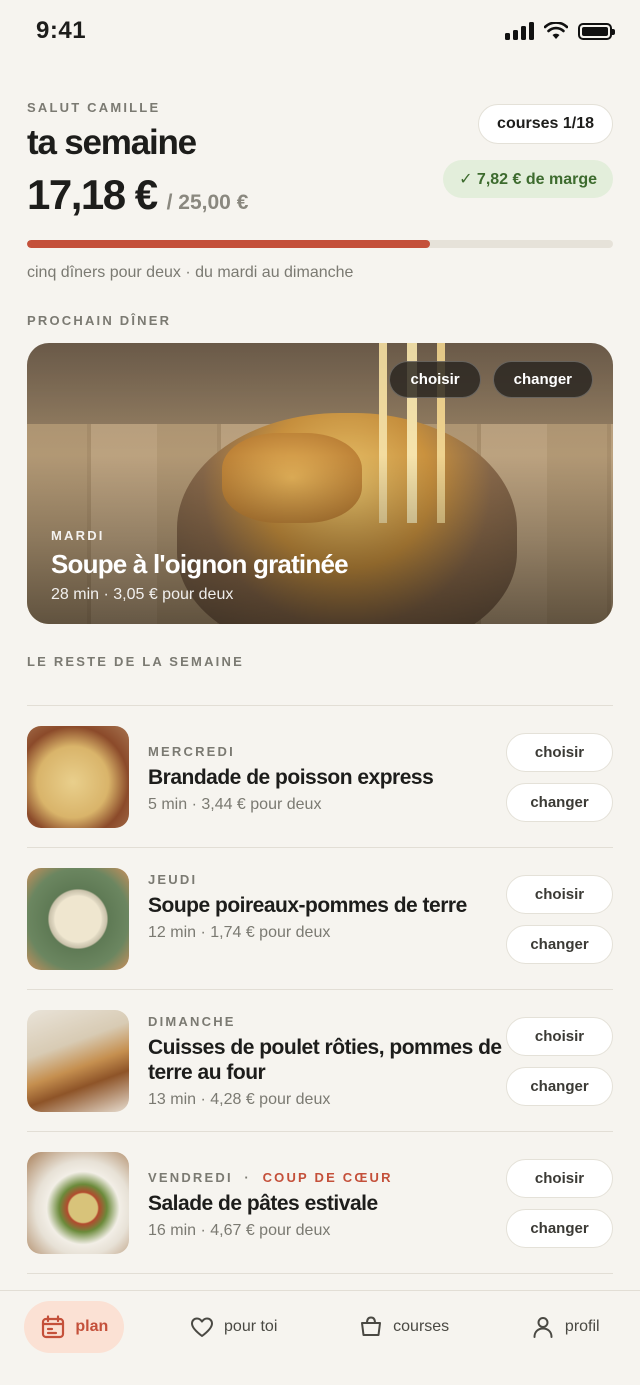 The image size is (640, 1385). I want to click on nav-label: profil, so click(582, 1326).